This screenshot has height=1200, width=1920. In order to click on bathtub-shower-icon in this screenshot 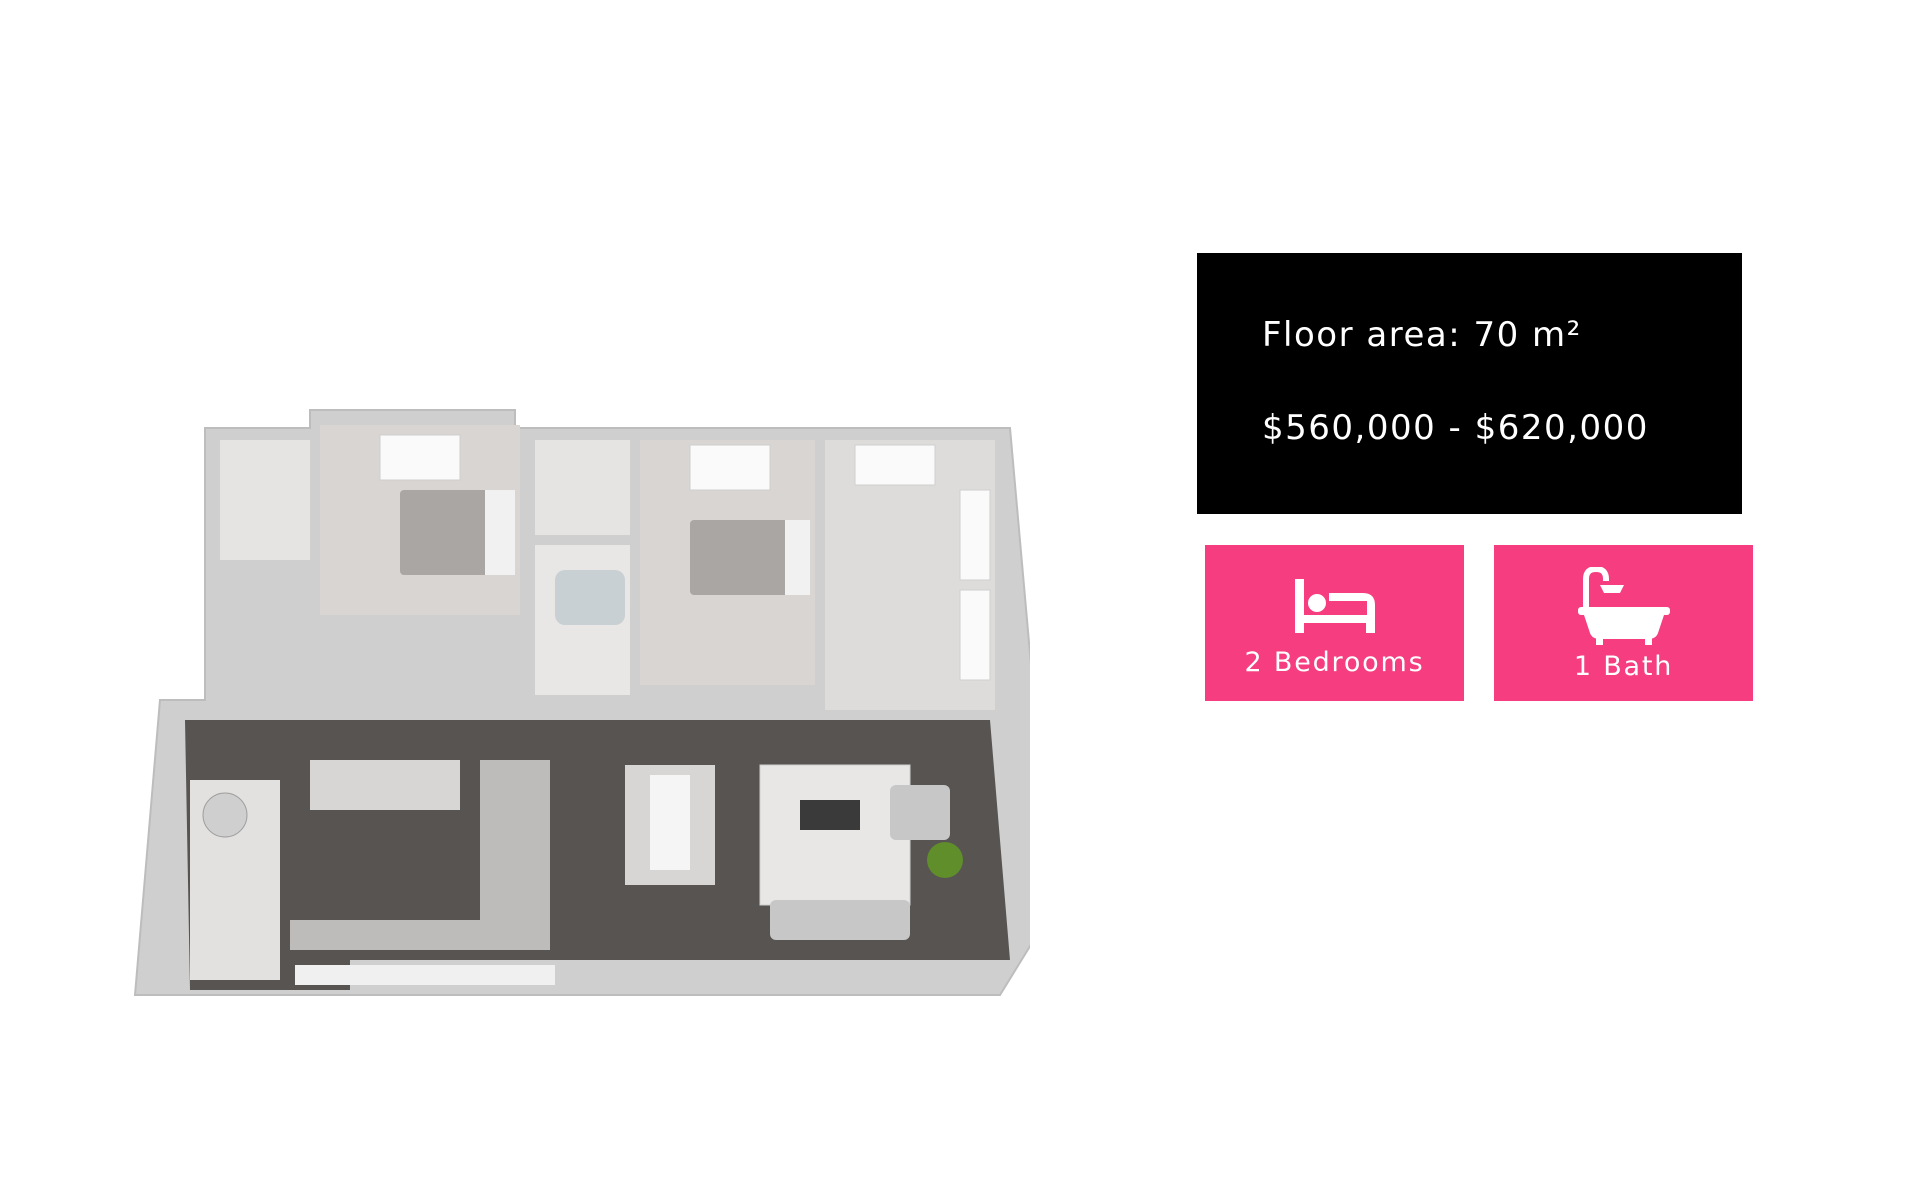, I will do `click(1623, 606)`.